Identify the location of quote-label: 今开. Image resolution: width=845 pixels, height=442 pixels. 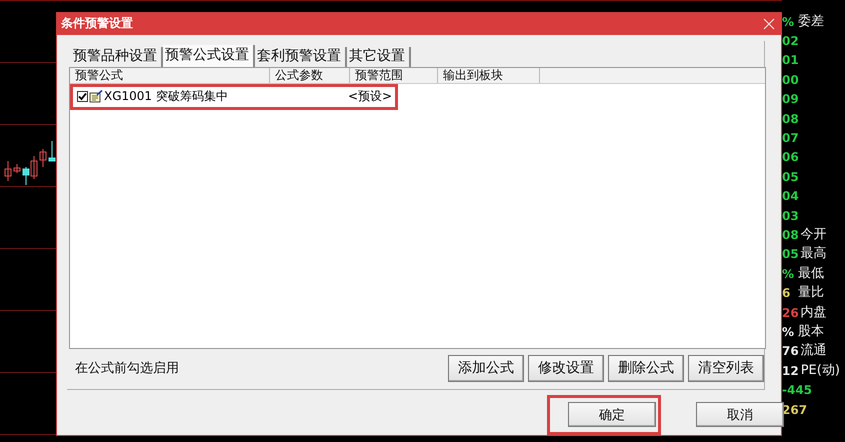
(813, 235).